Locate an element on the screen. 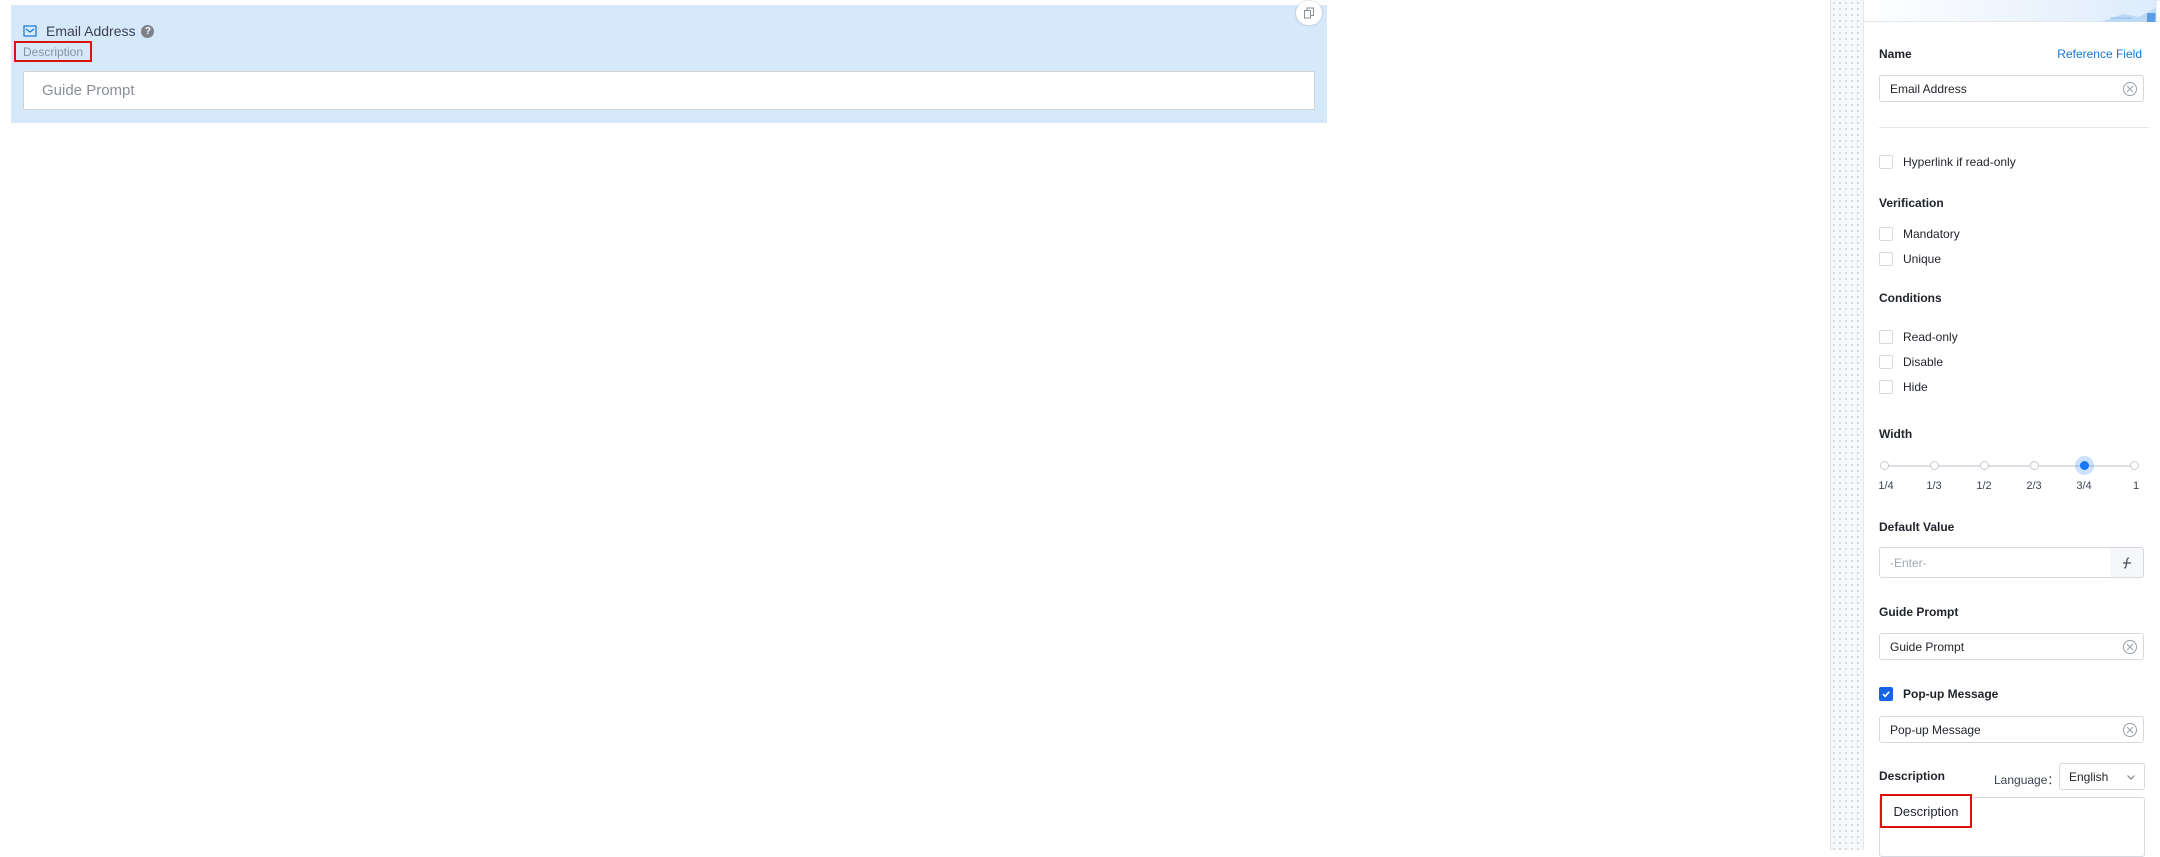  language-select: English is located at coordinates (2102, 776).